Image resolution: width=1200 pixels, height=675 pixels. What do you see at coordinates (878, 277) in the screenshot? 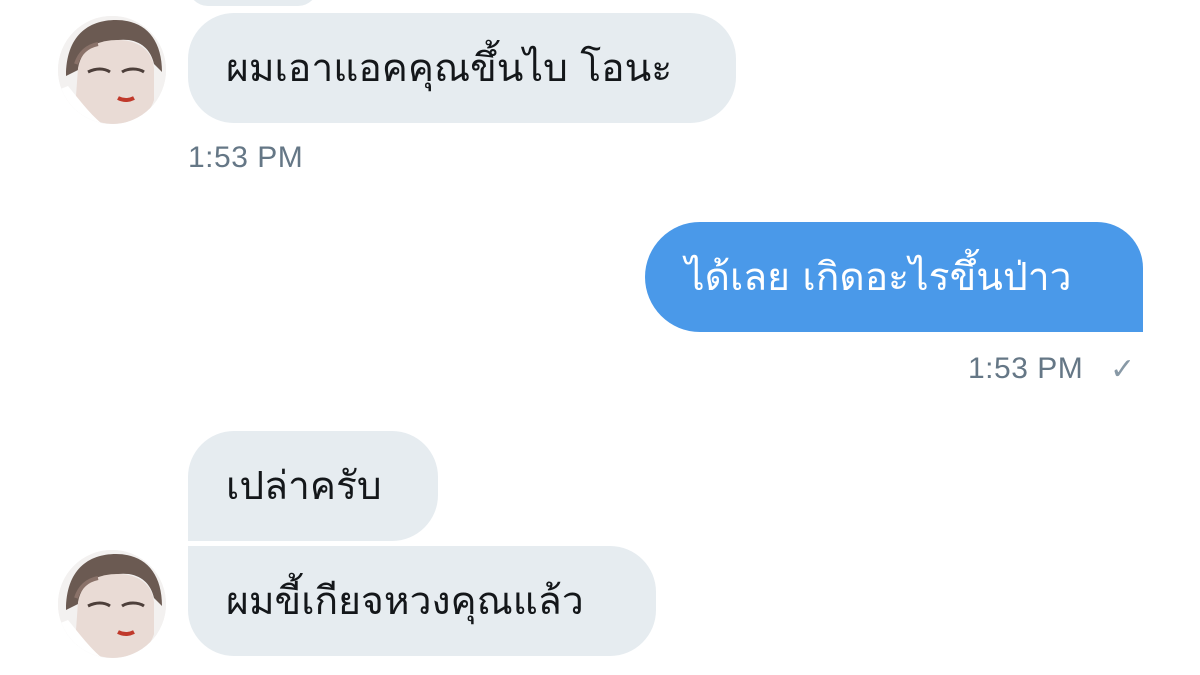
I see `message-text: ได้เลย เกิดอะไรขึ้นป่าว` at bounding box center [878, 277].